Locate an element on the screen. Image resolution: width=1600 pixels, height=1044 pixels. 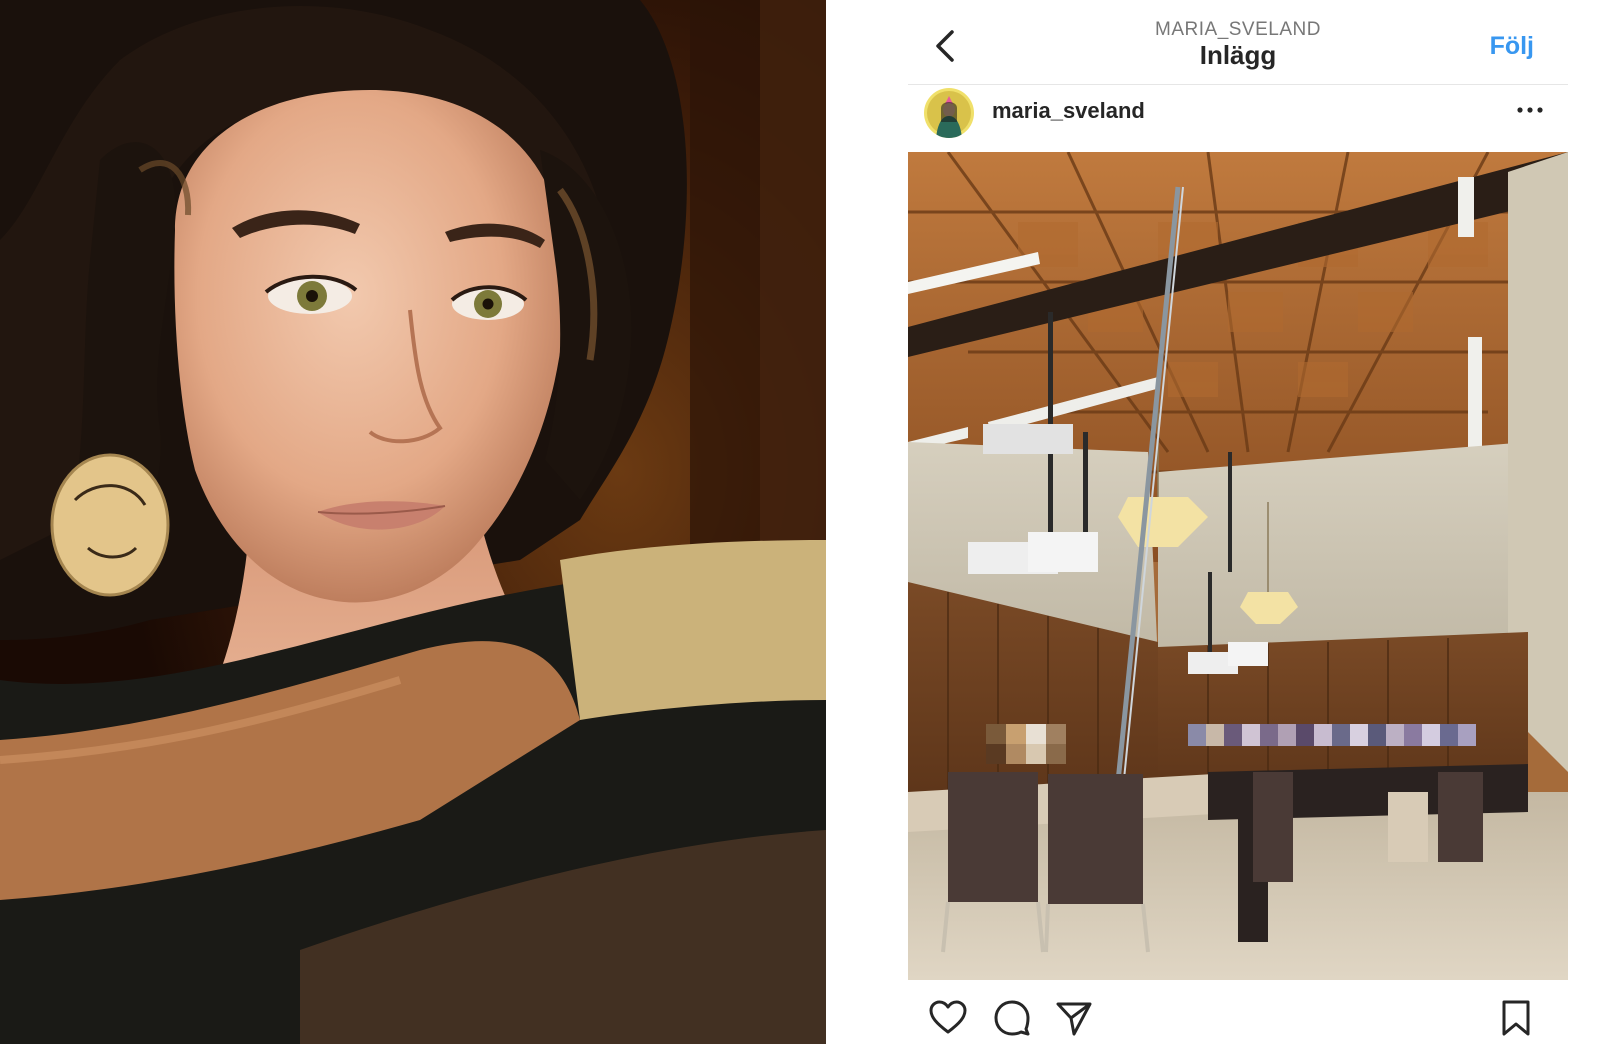
header-username: MARIA_SVELAND is located at coordinates (1238, 29).